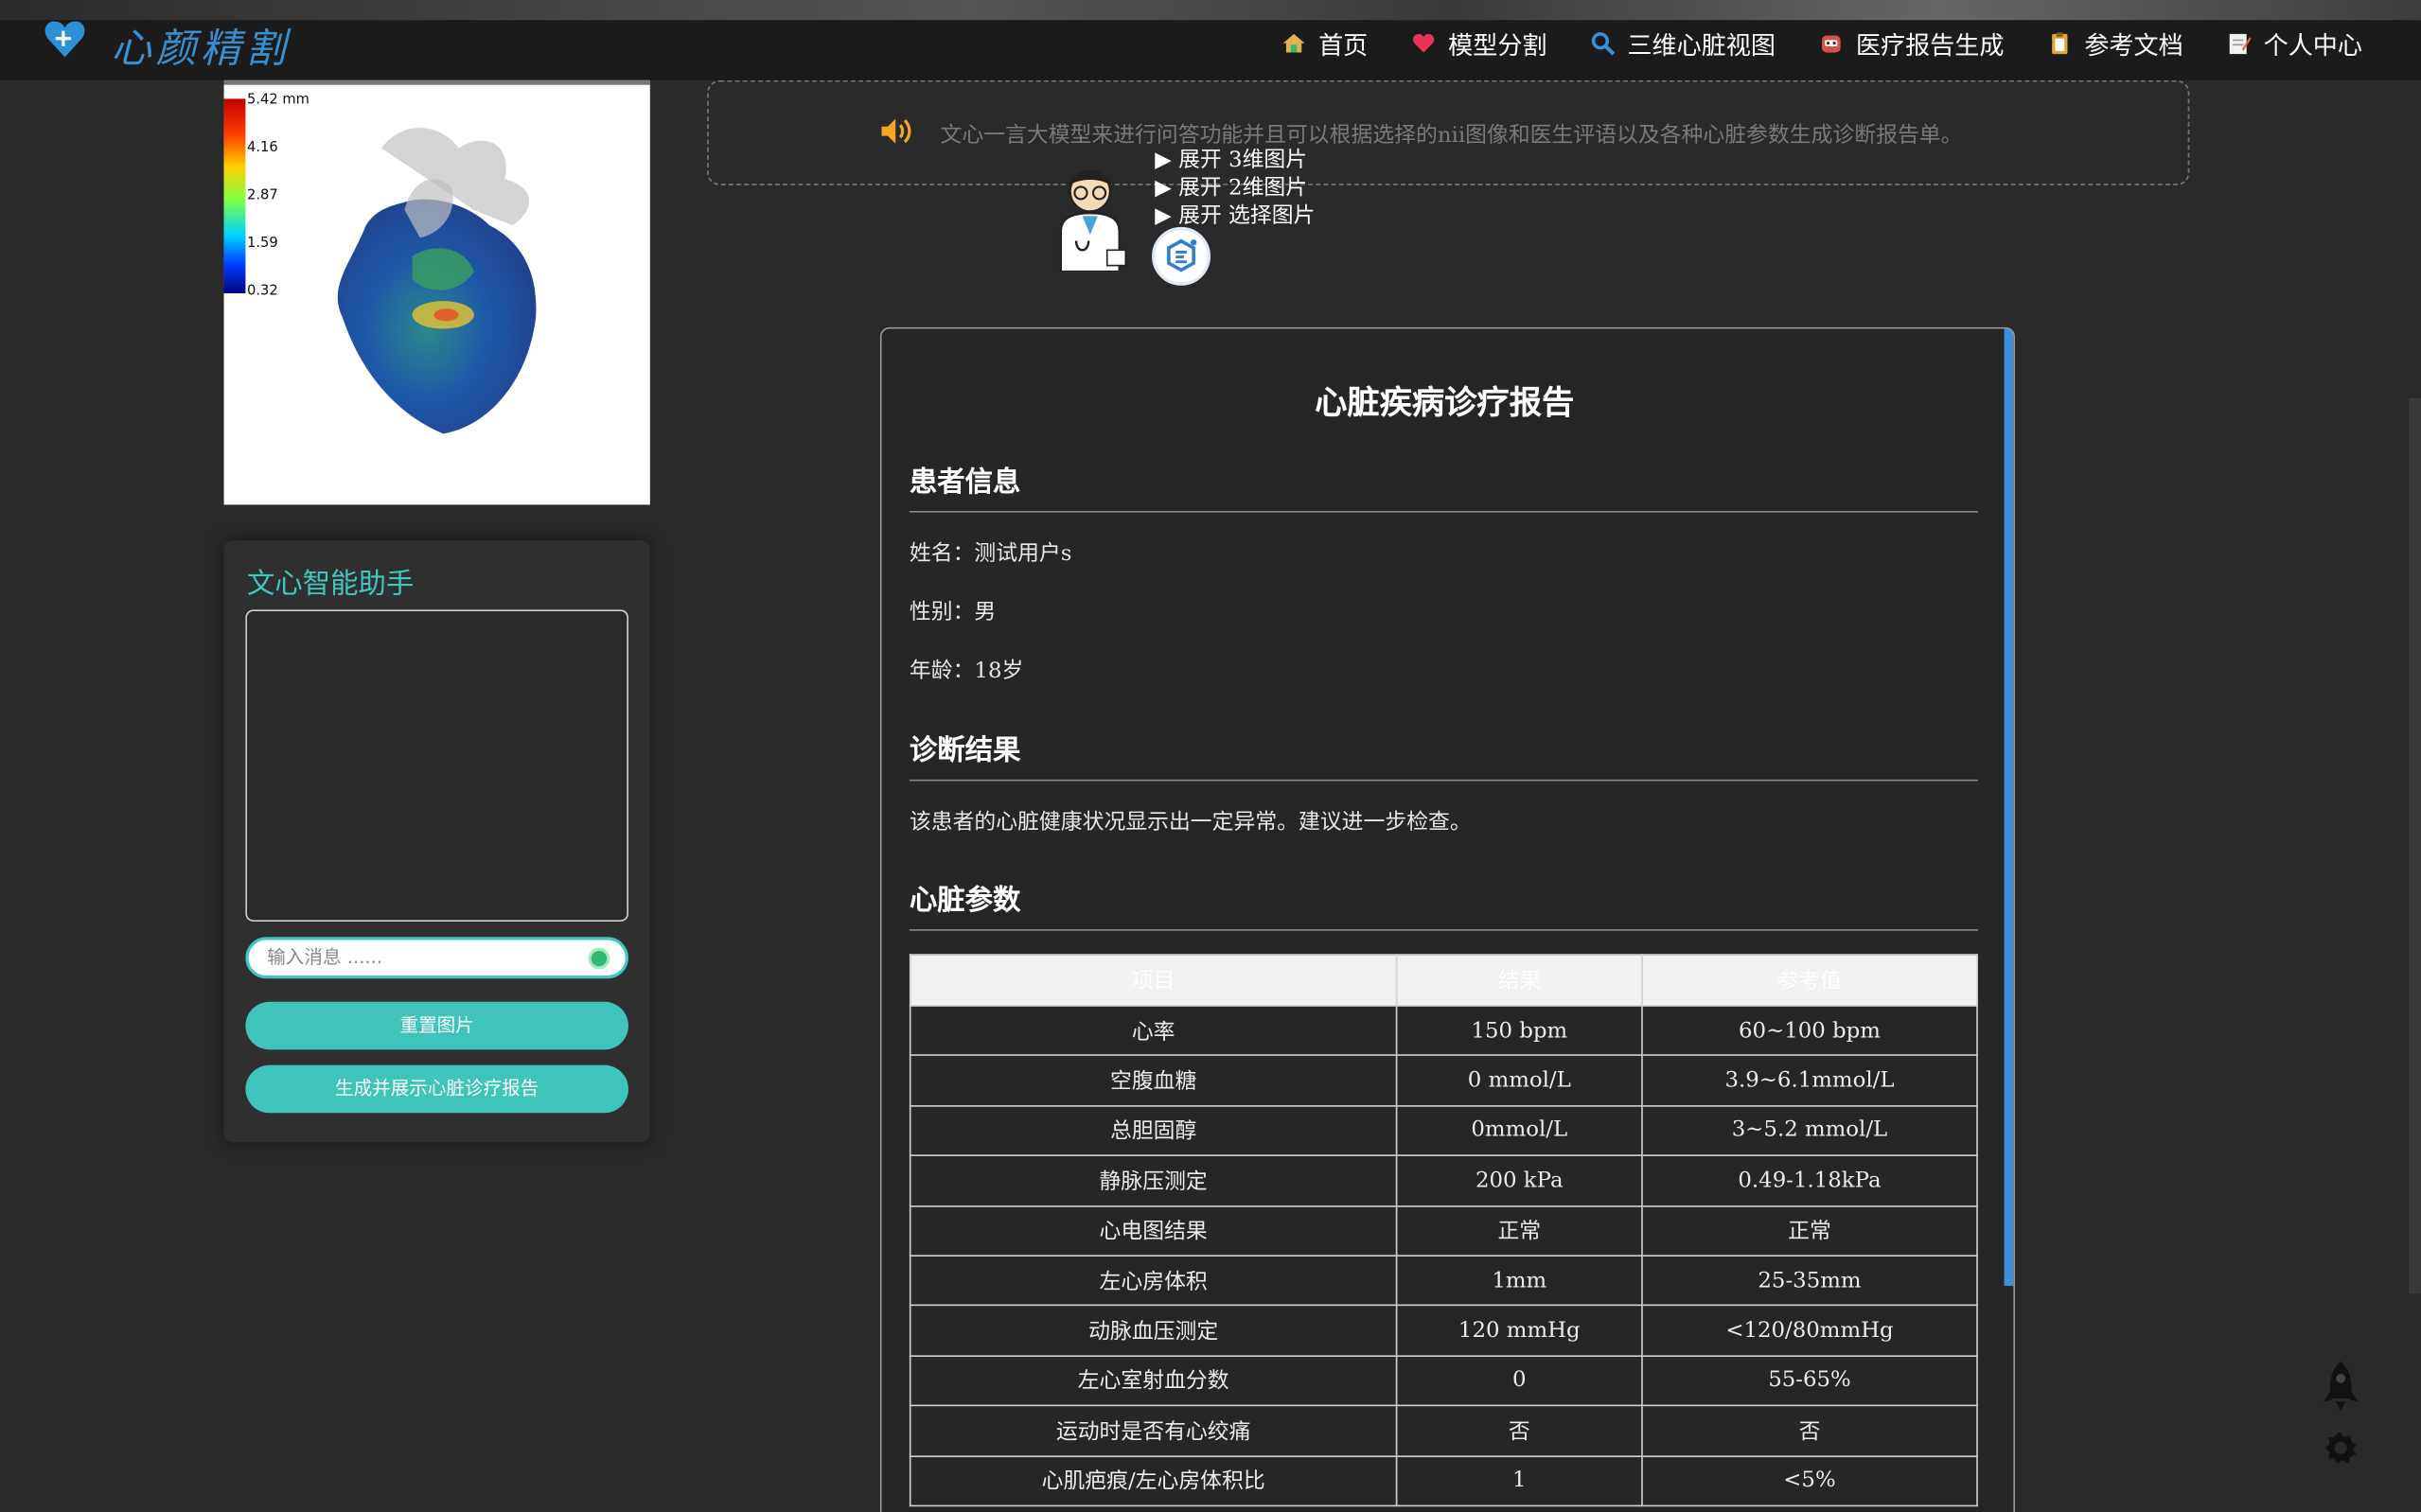  I want to click on table-row: 空腹血糖 0 mmol/L 3.9~6.1mmol/L, so click(1443, 1080).